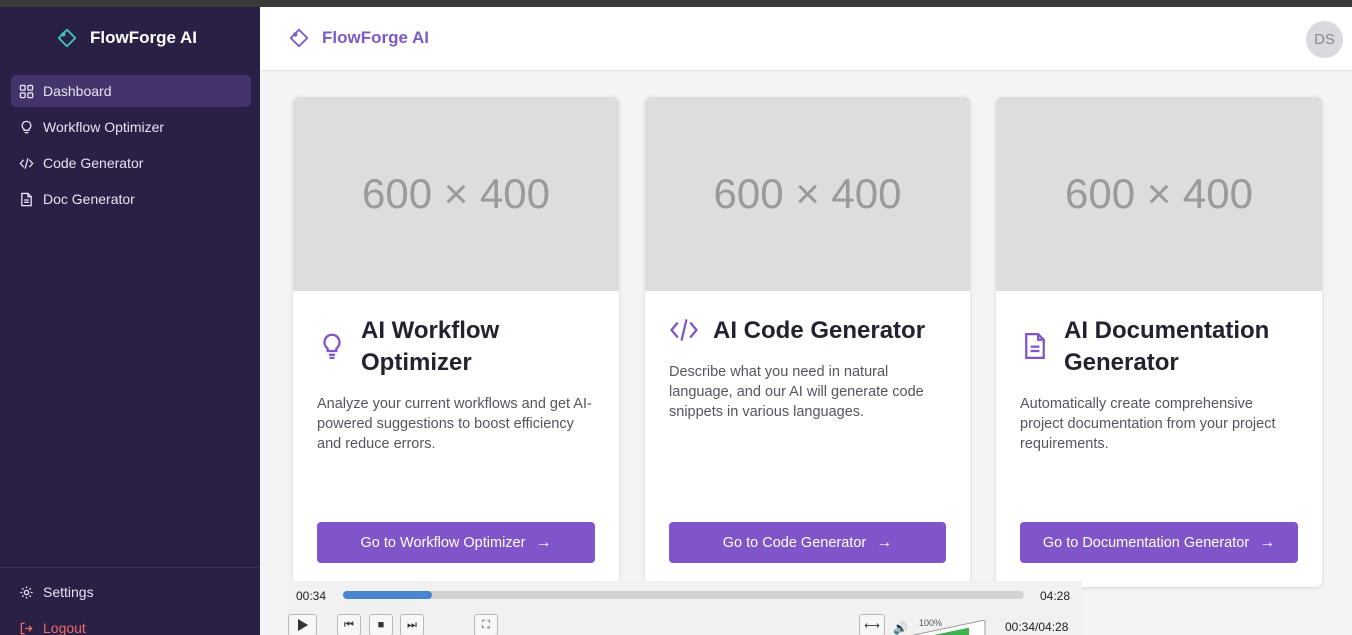 This screenshot has width=1352, height=635. I want to click on previous-button: ⏮, so click(349, 624).